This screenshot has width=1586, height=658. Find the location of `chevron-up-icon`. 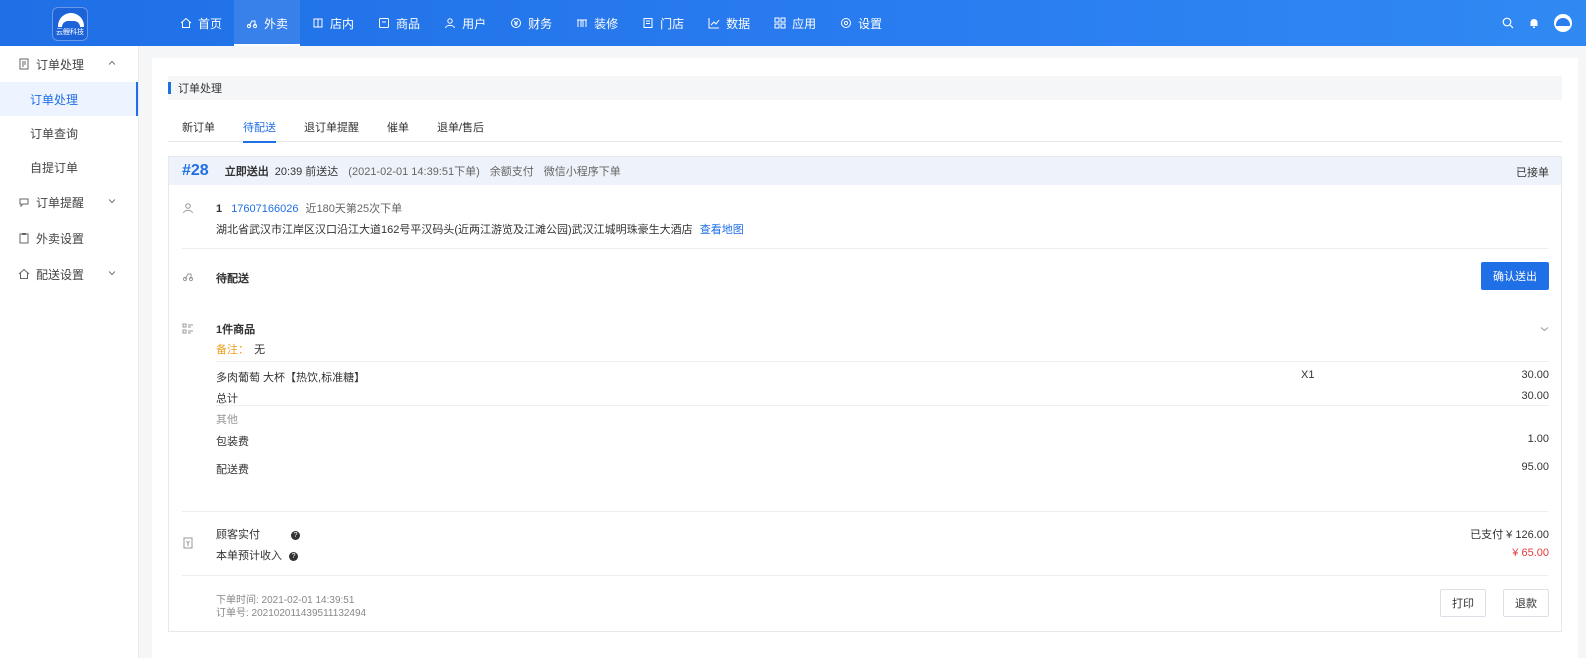

chevron-up-icon is located at coordinates (112, 62).